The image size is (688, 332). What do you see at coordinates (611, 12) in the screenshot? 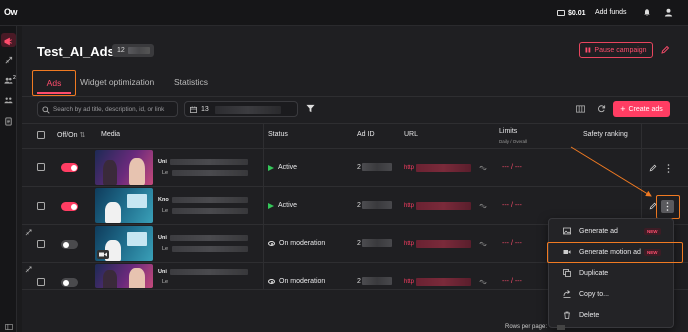
I see `add-funds-link: Add funds` at bounding box center [611, 12].